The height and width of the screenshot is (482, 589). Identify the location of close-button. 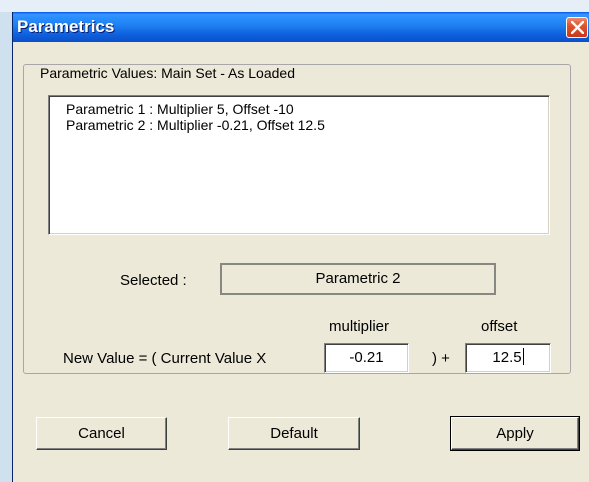
(577, 27).